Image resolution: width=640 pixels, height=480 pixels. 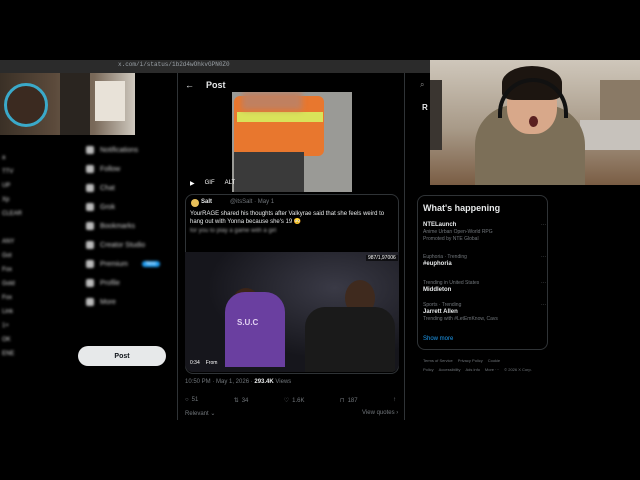 What do you see at coordinates (12, 214) in the screenshot?
I see `chat-message: CLEAR` at bounding box center [12, 214].